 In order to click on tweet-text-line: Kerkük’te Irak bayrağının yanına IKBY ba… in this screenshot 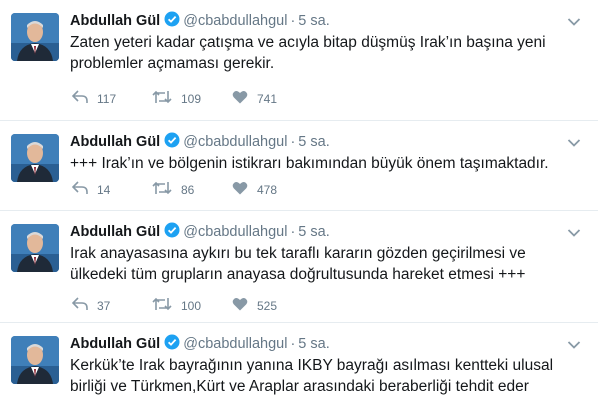, I will do `click(312, 365)`.